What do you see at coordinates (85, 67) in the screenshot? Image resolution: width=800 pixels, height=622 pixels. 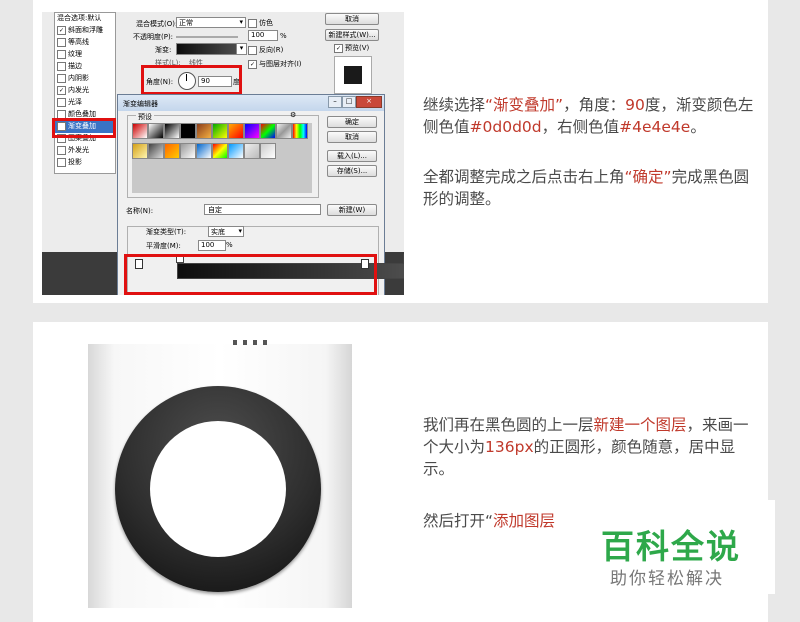 I see `style-item: 描边` at bounding box center [85, 67].